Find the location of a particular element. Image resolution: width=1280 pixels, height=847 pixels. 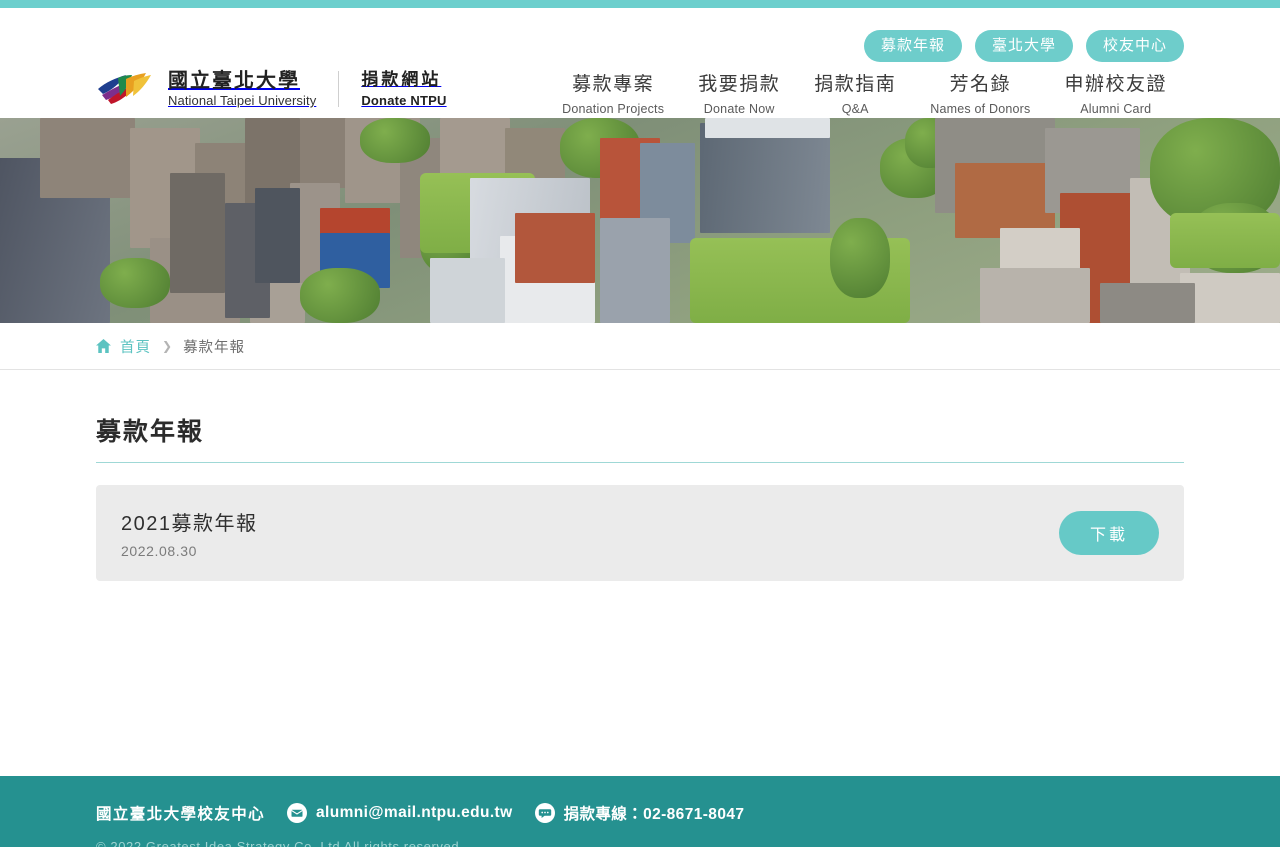

nav-item-donate-now: 我要捐款 Donate Now is located at coordinates (739, 94).